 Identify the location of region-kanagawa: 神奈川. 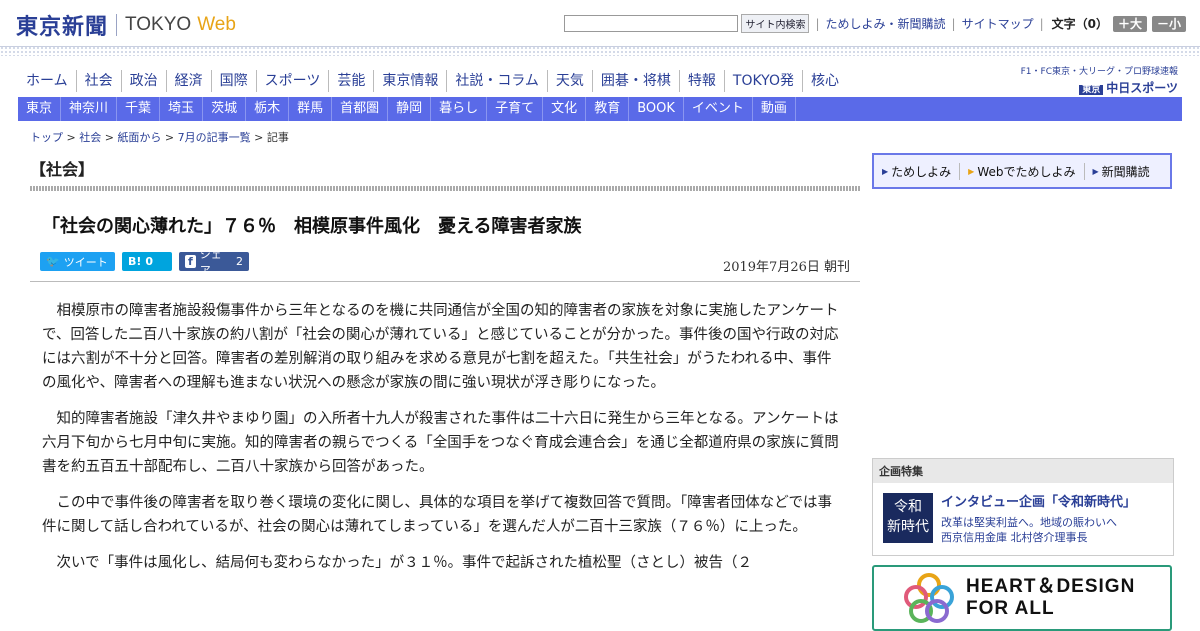
(89, 109).